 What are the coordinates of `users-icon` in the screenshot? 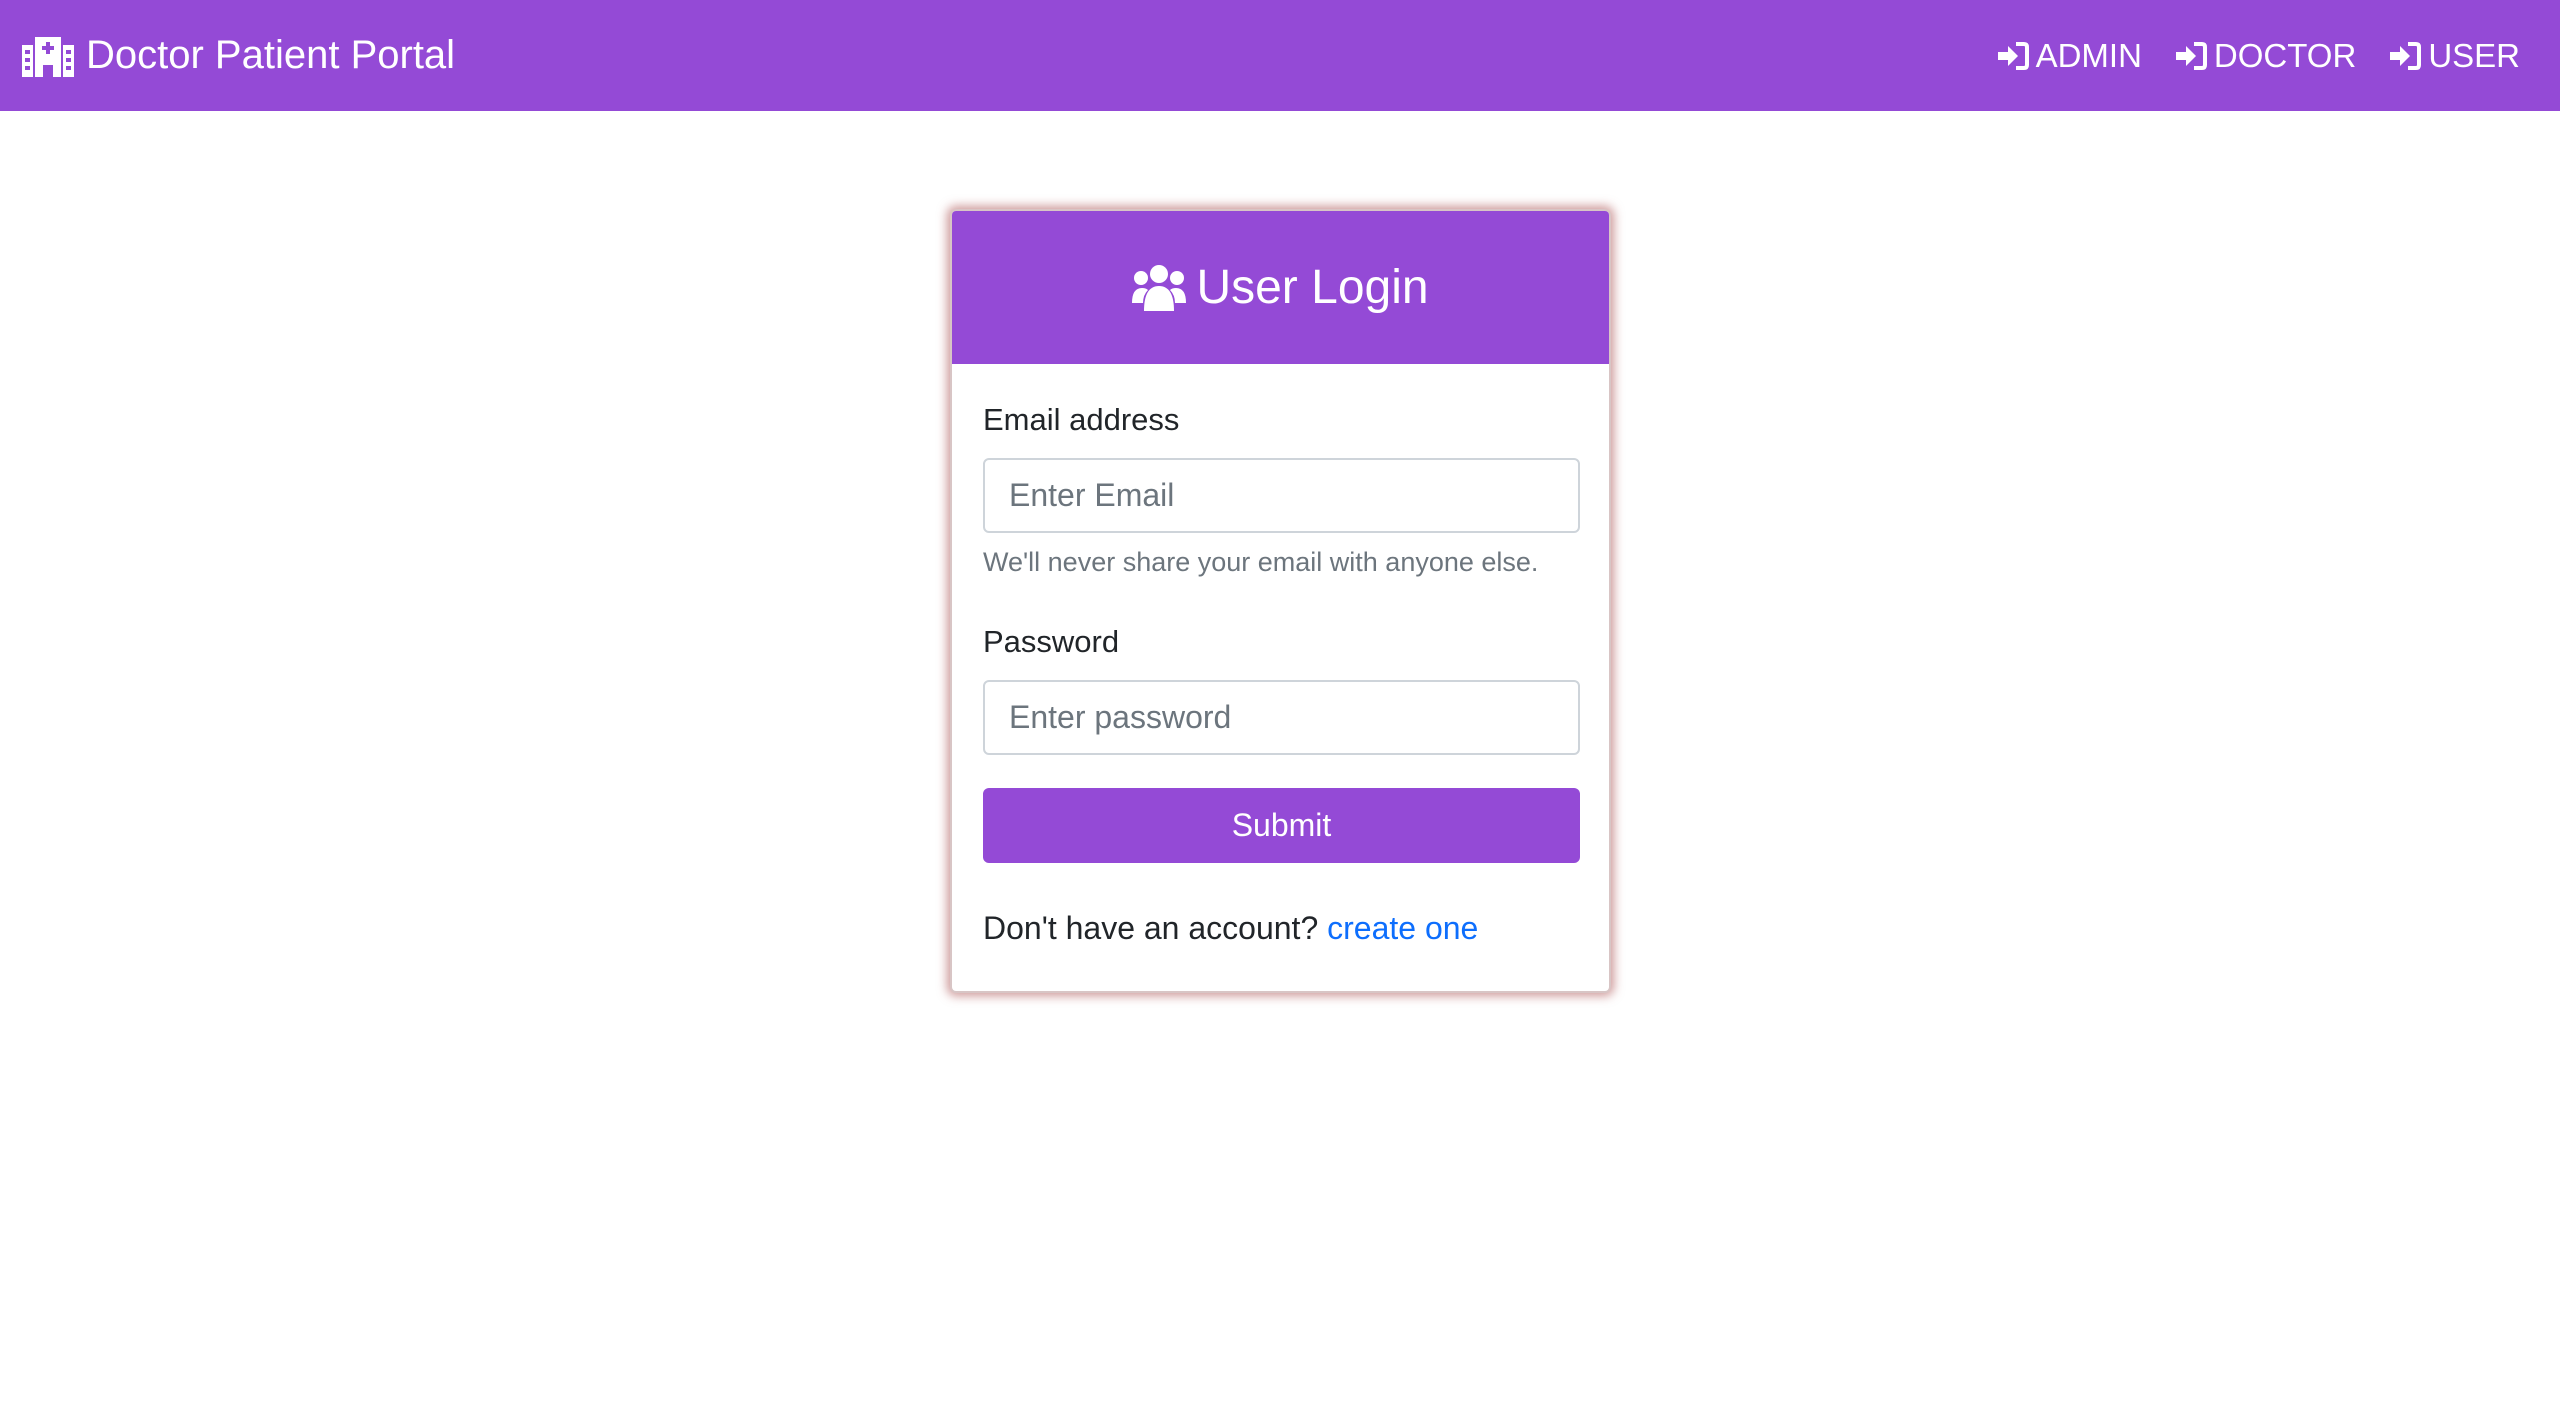 It's located at (1159, 287).